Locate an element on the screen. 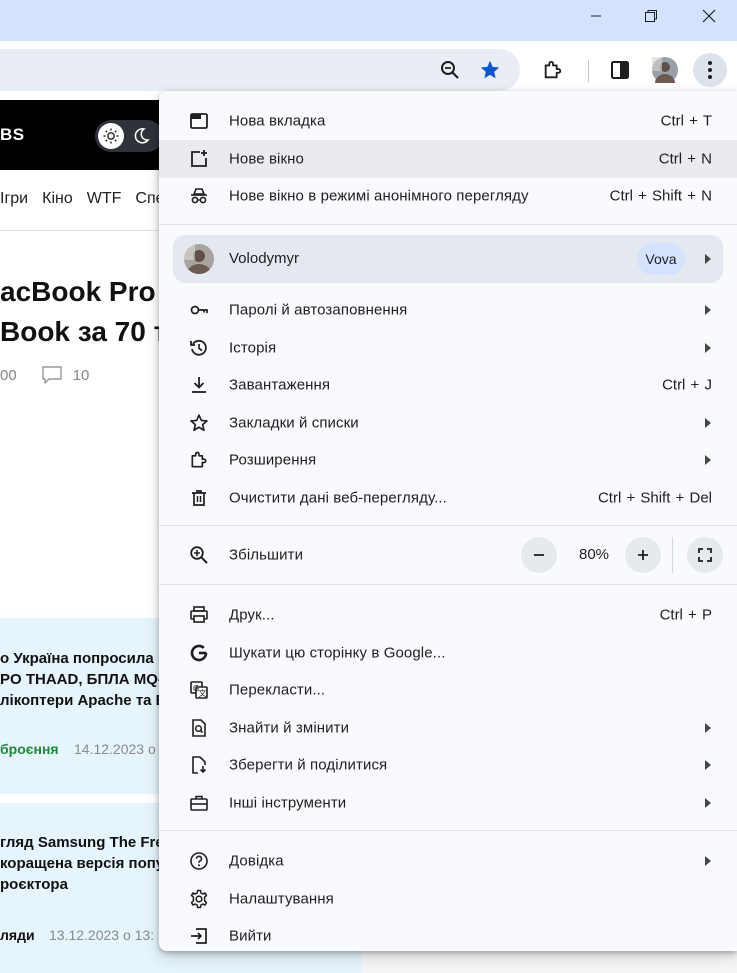 The height and width of the screenshot is (973, 737). menu-item-more-tools: Інші інструменти is located at coordinates (448, 803).